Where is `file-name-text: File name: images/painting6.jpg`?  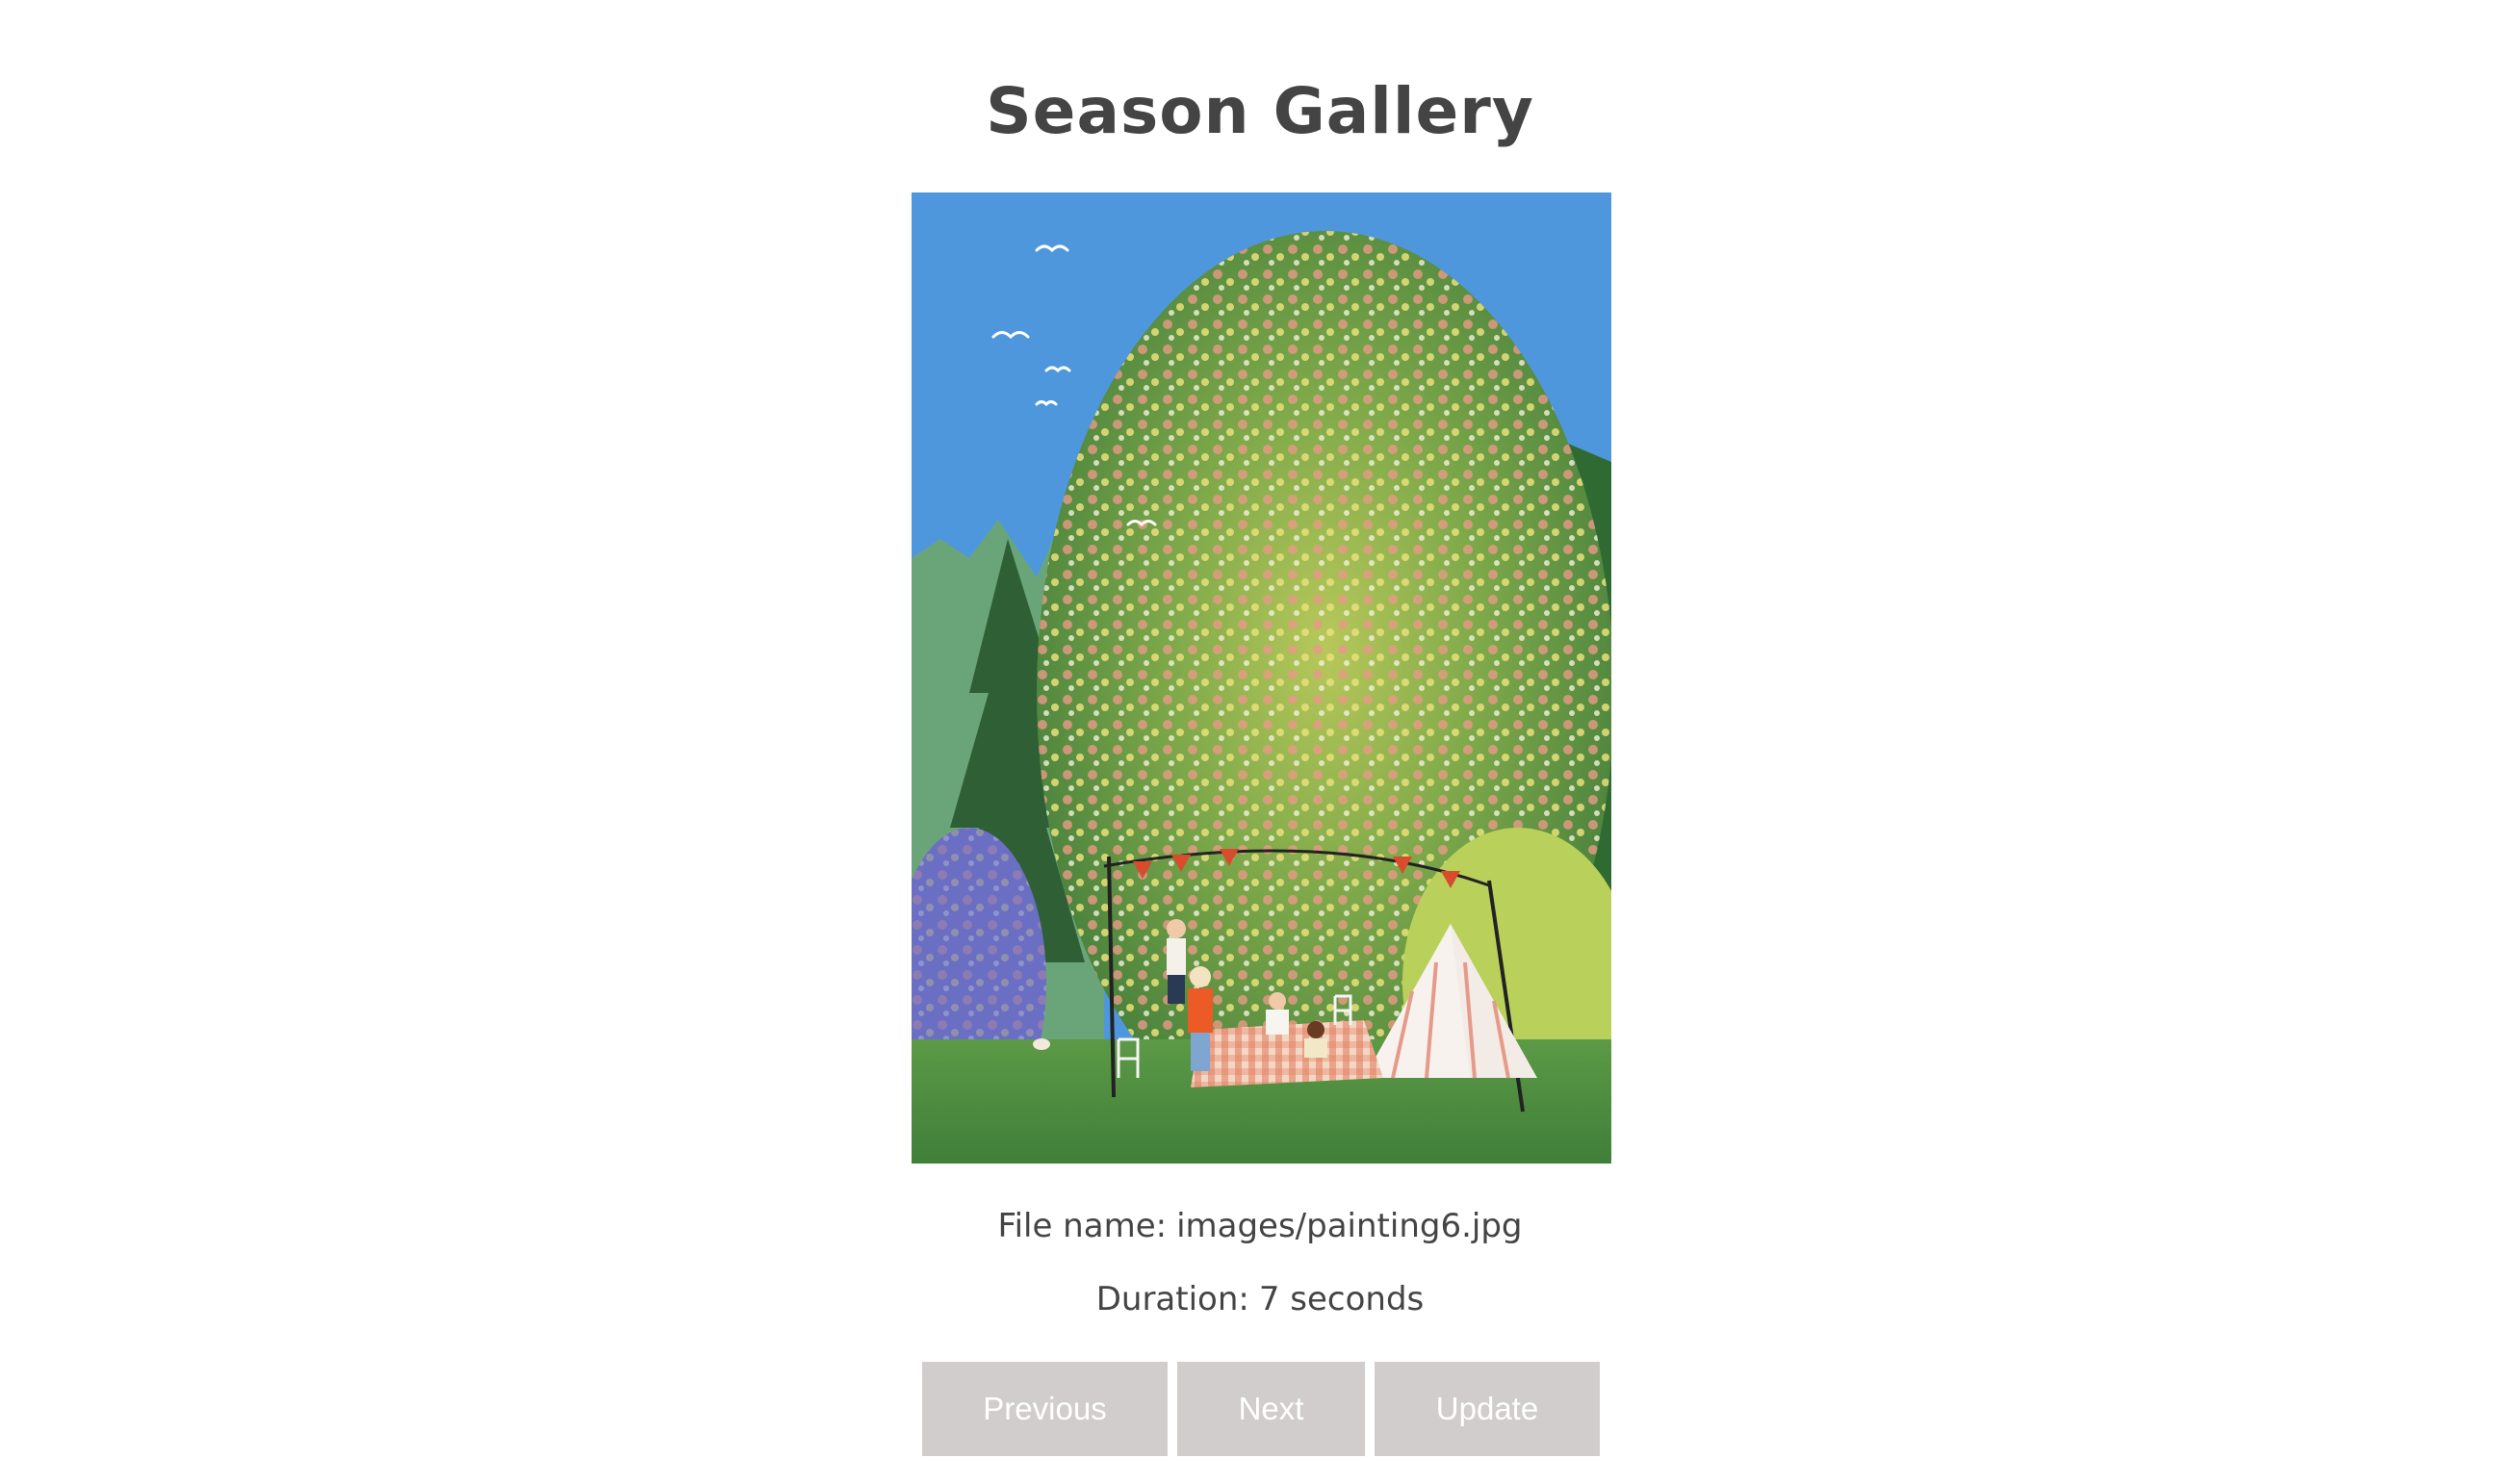
file-name-text: File name: images/painting6.jpg is located at coordinates (1260, 1226).